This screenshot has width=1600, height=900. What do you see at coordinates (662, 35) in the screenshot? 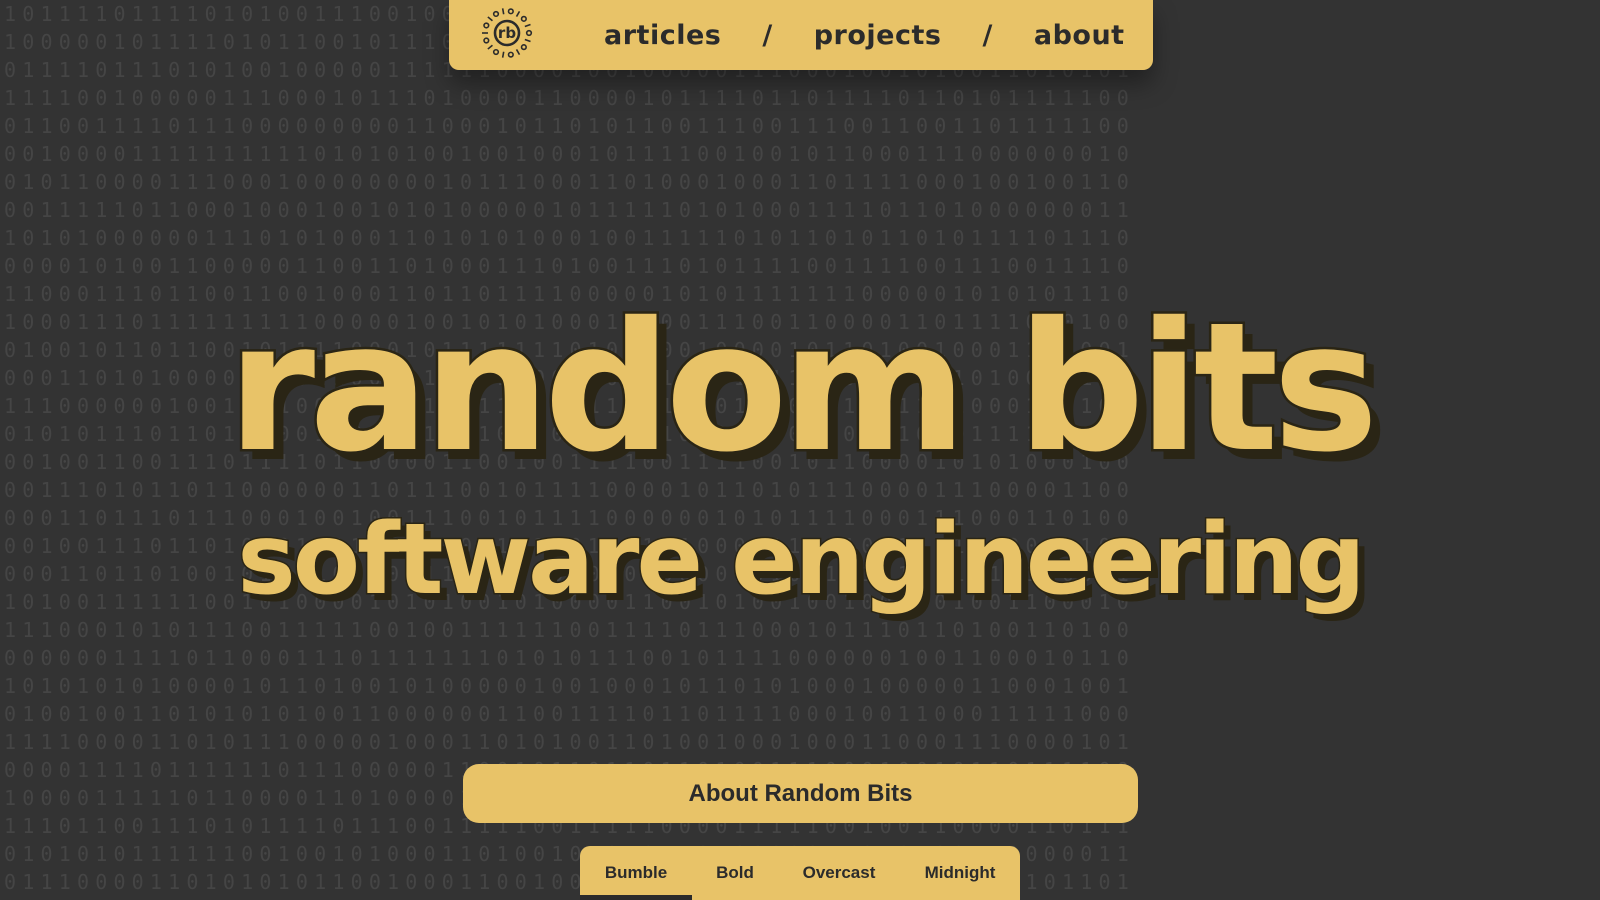
I see `nav-link-articles: articles` at bounding box center [662, 35].